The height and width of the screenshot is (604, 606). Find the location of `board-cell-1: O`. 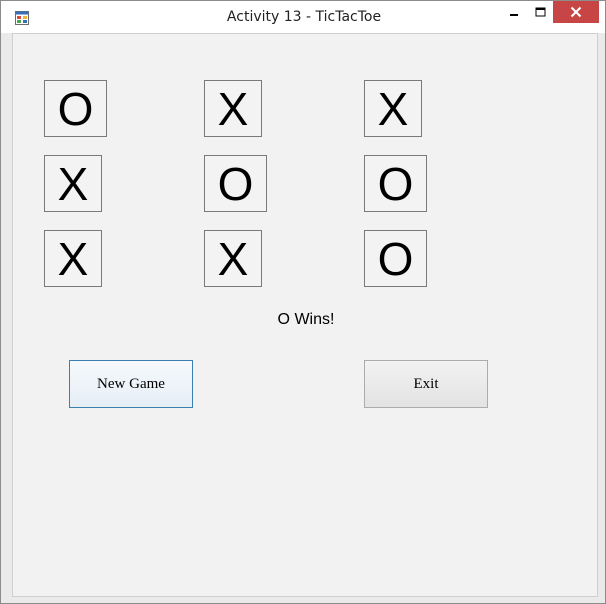

board-cell-1: O is located at coordinates (75, 108).